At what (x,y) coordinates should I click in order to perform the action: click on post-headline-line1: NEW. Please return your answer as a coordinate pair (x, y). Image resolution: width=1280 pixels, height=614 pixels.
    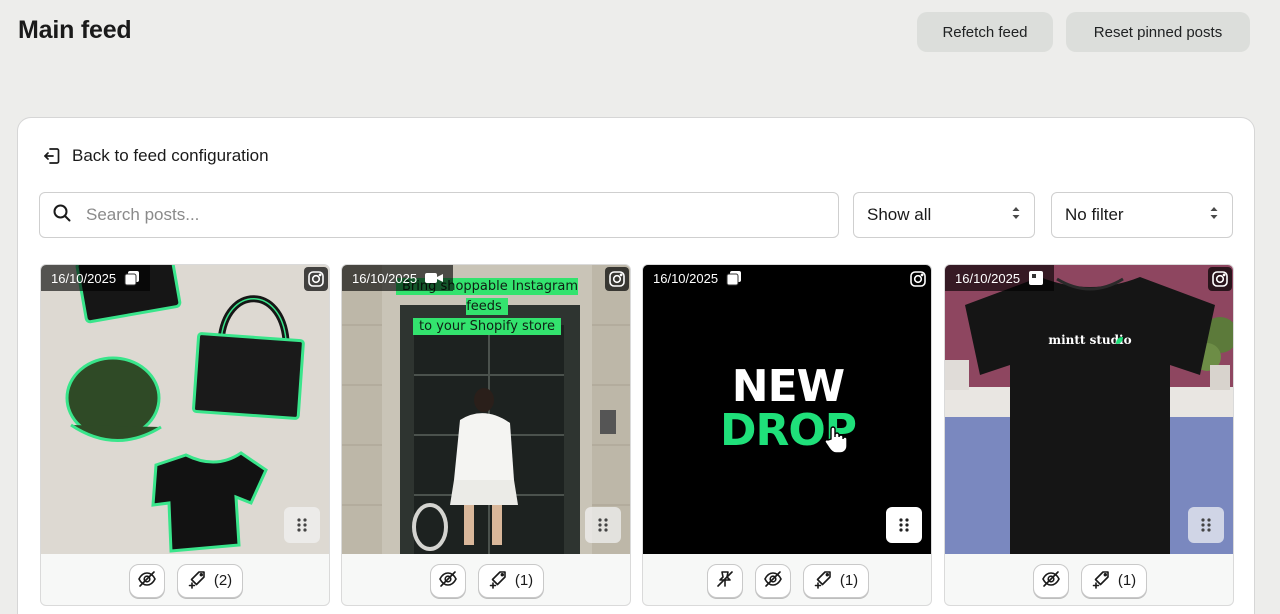
    Looking at the image, I should click on (788, 386).